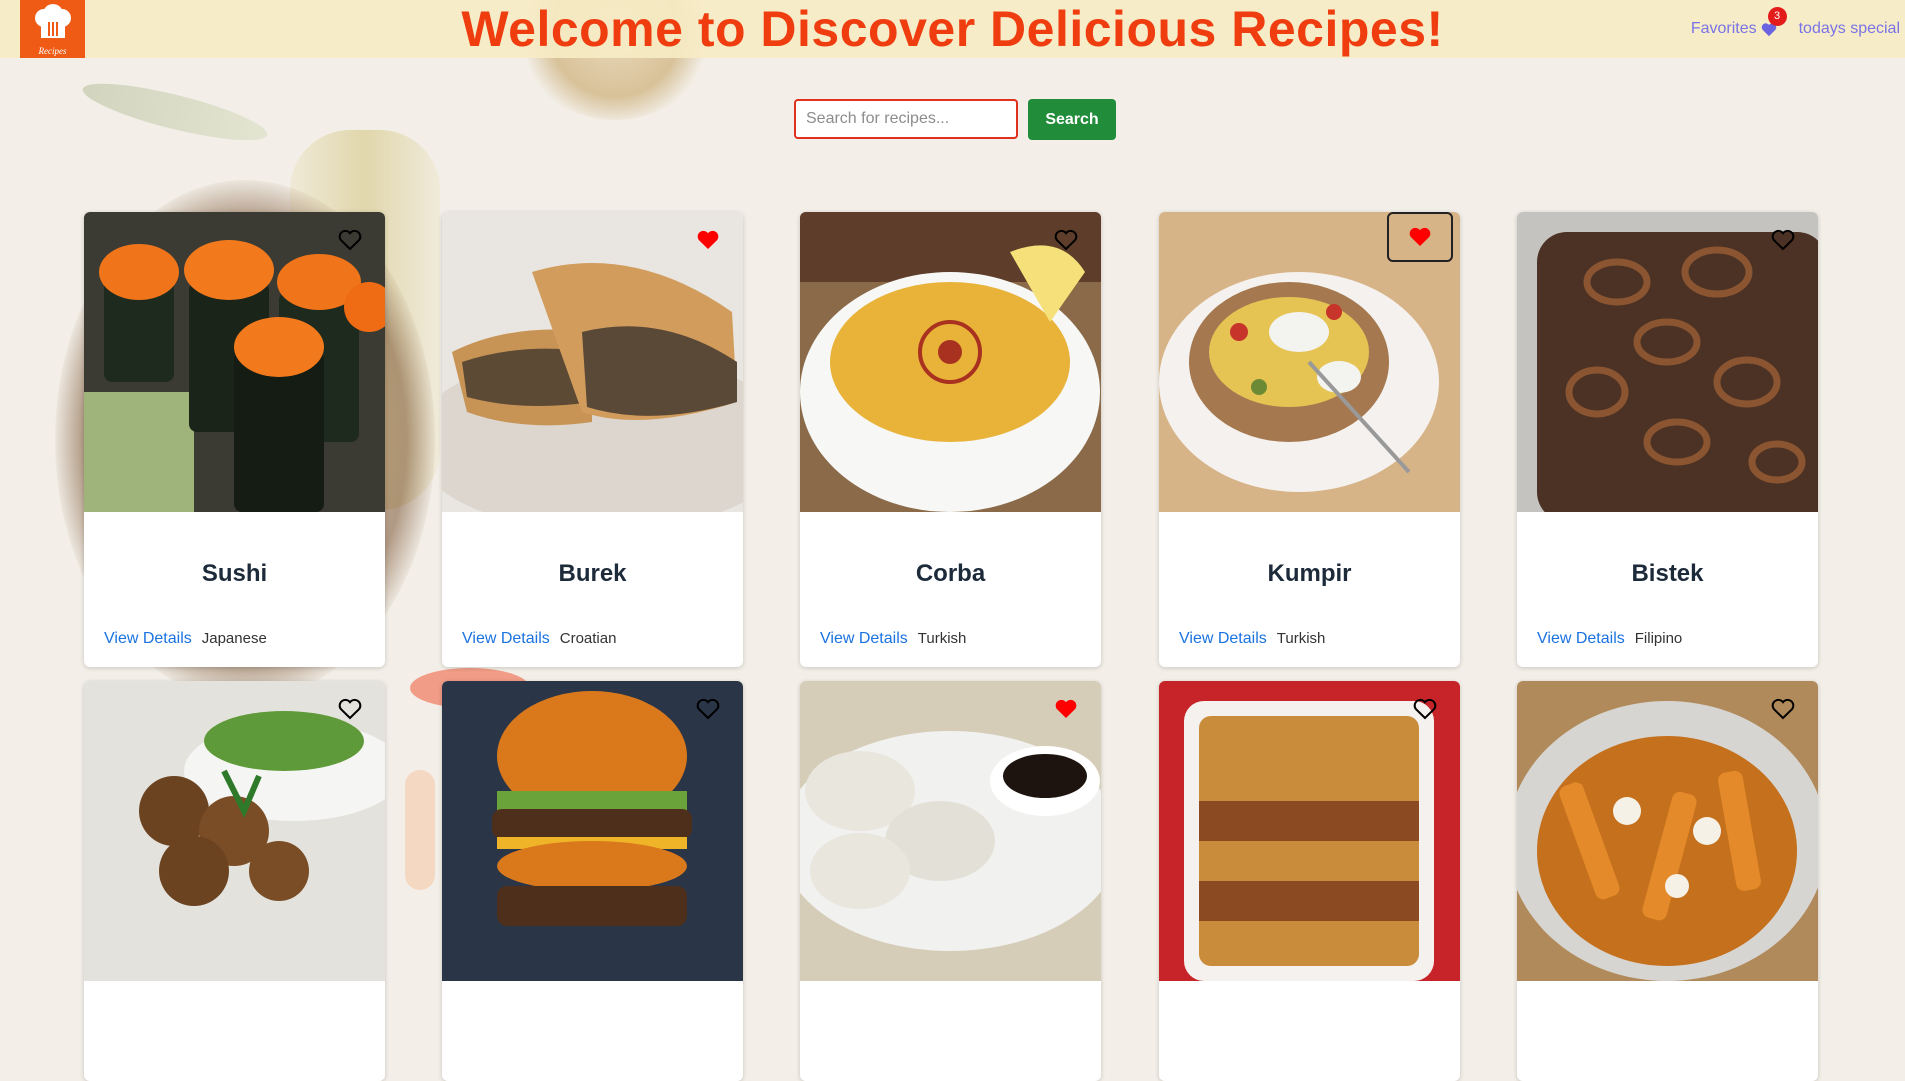 The width and height of the screenshot is (1905, 1081). What do you see at coordinates (592, 362) in the screenshot?
I see `recipe-photo-burek` at bounding box center [592, 362].